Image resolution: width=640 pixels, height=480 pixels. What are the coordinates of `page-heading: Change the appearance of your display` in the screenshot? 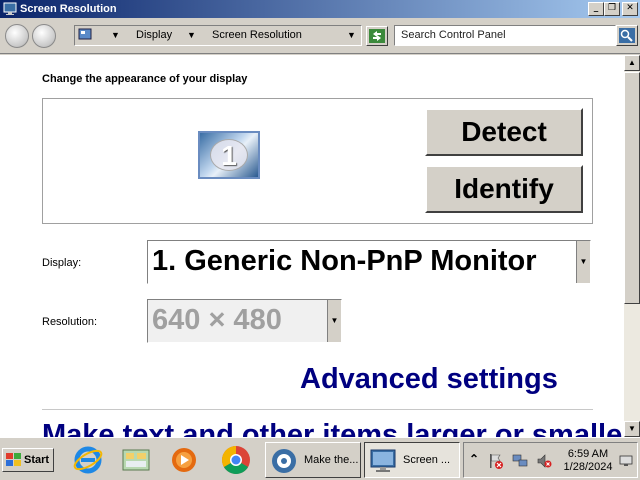 It's located at (145, 79).